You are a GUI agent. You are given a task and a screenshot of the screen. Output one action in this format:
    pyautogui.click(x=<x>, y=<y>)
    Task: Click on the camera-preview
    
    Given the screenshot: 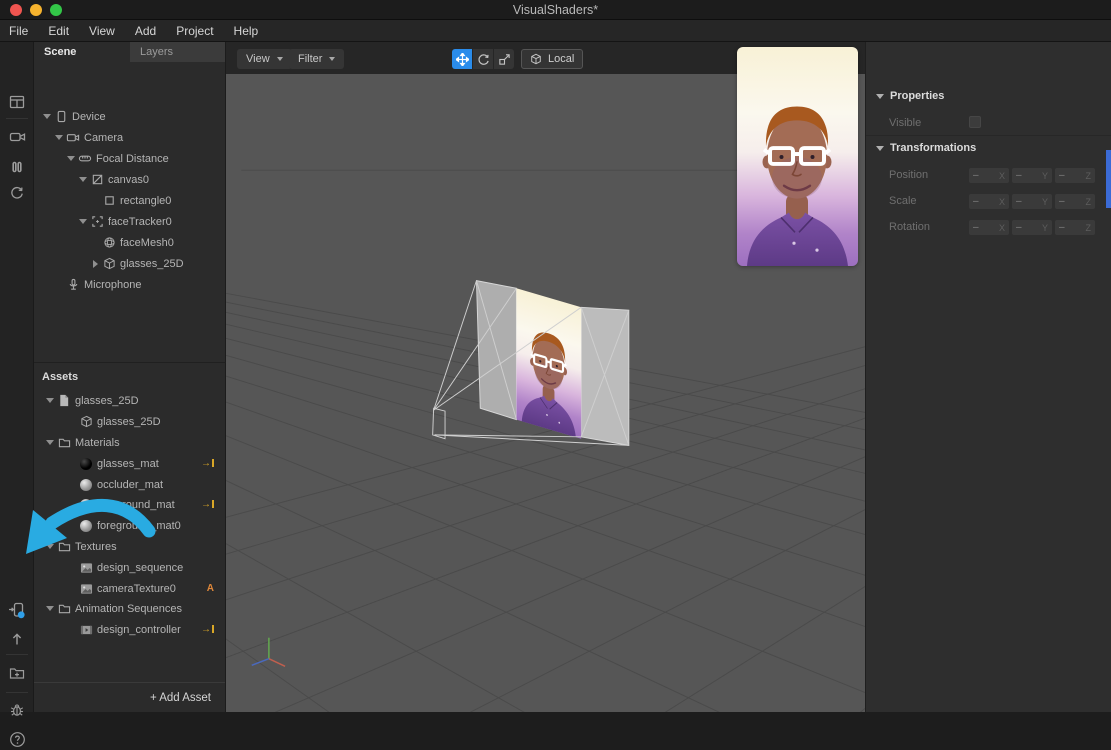 What is the action you would take?
    pyautogui.click(x=797, y=156)
    